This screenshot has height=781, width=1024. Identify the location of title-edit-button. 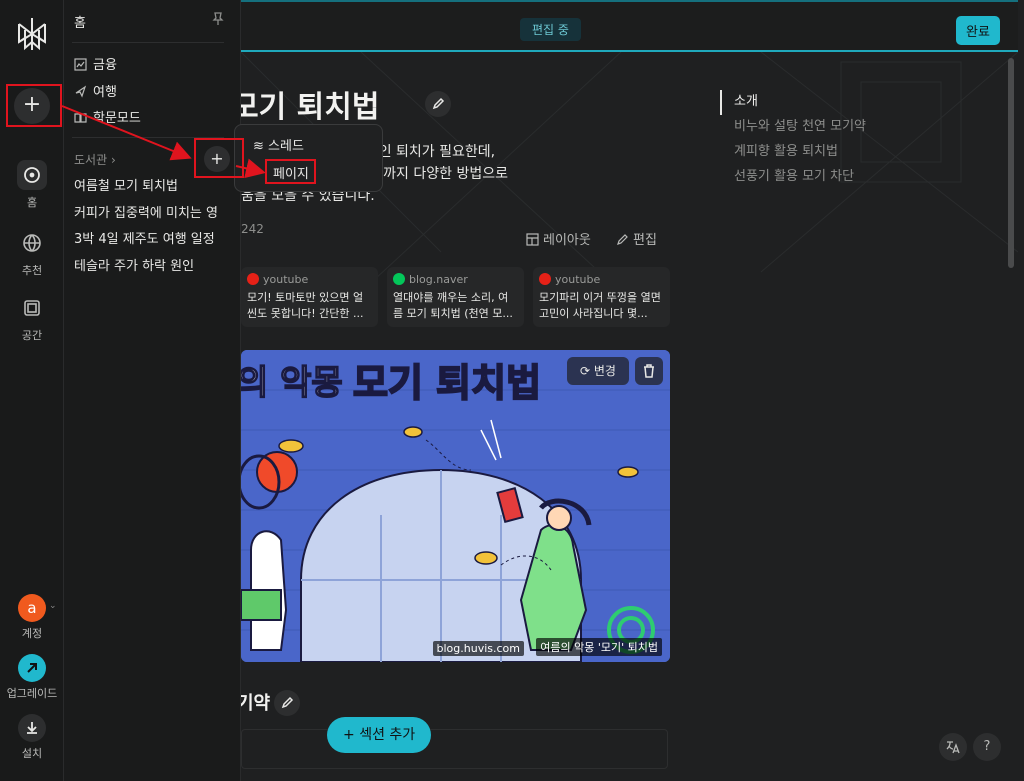
(438, 104).